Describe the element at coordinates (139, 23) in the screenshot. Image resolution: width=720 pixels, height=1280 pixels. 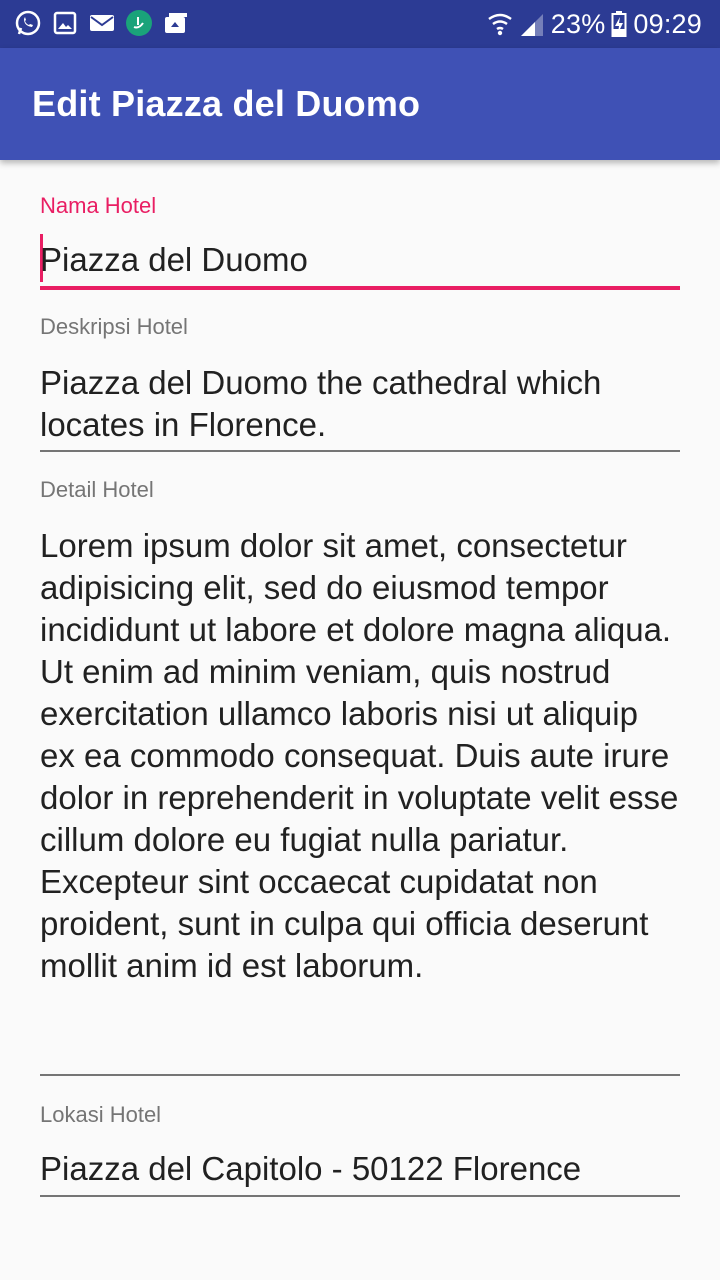
I see `app-badge-icon` at that location.